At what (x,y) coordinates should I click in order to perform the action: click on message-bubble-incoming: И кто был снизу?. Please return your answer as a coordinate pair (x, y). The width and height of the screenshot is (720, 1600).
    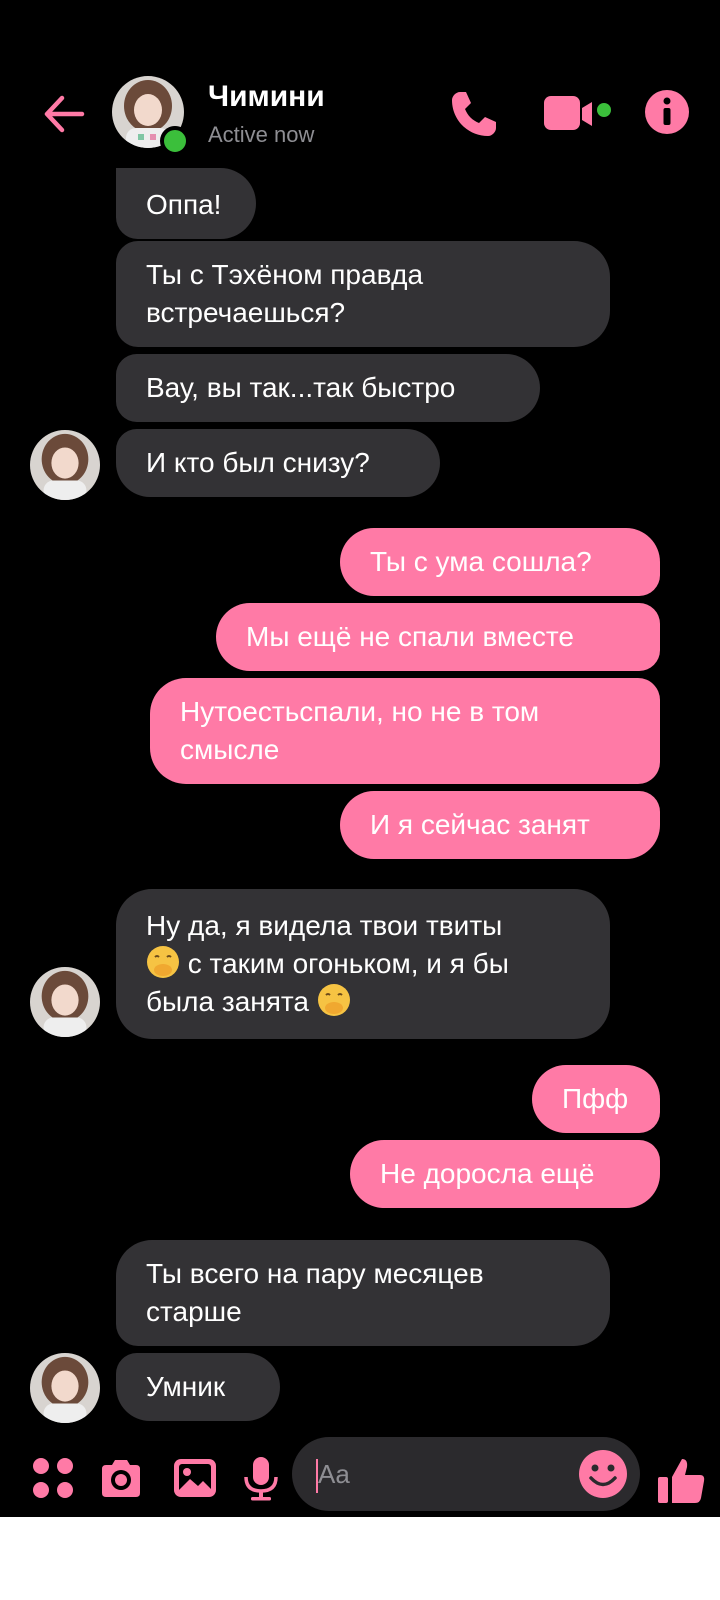
    Looking at the image, I should click on (278, 463).